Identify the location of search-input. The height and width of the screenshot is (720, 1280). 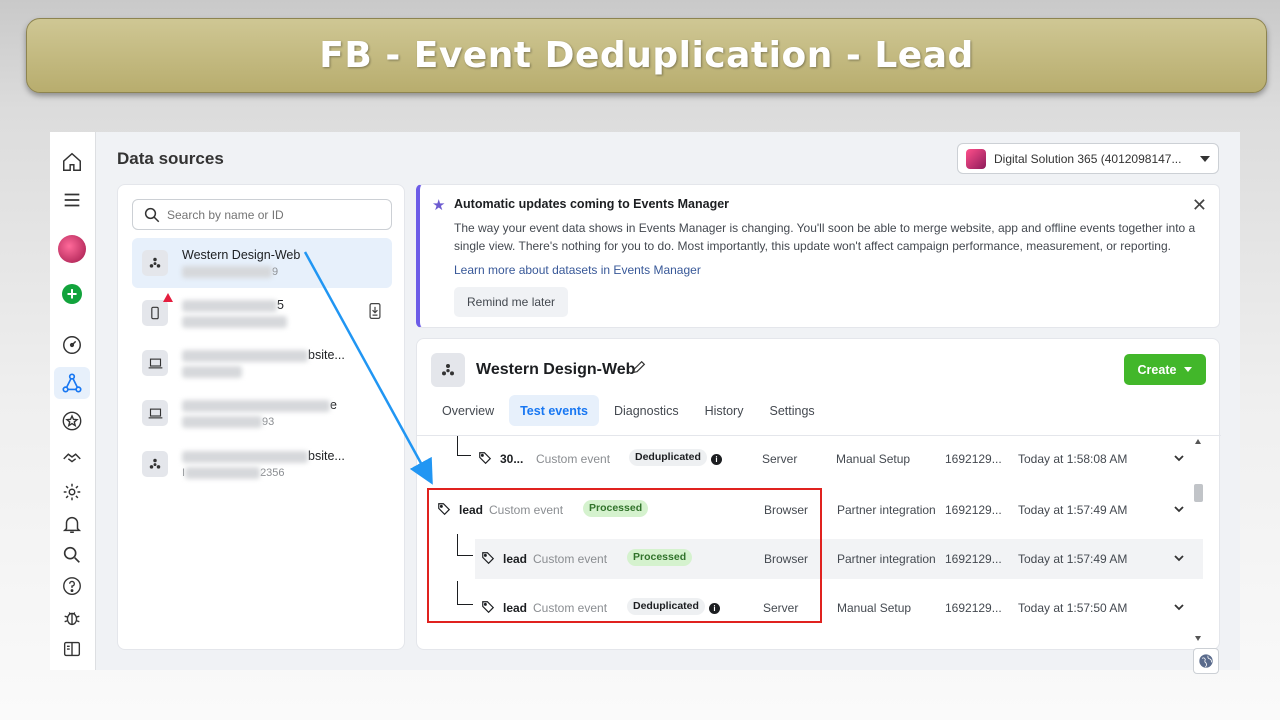
(267, 214).